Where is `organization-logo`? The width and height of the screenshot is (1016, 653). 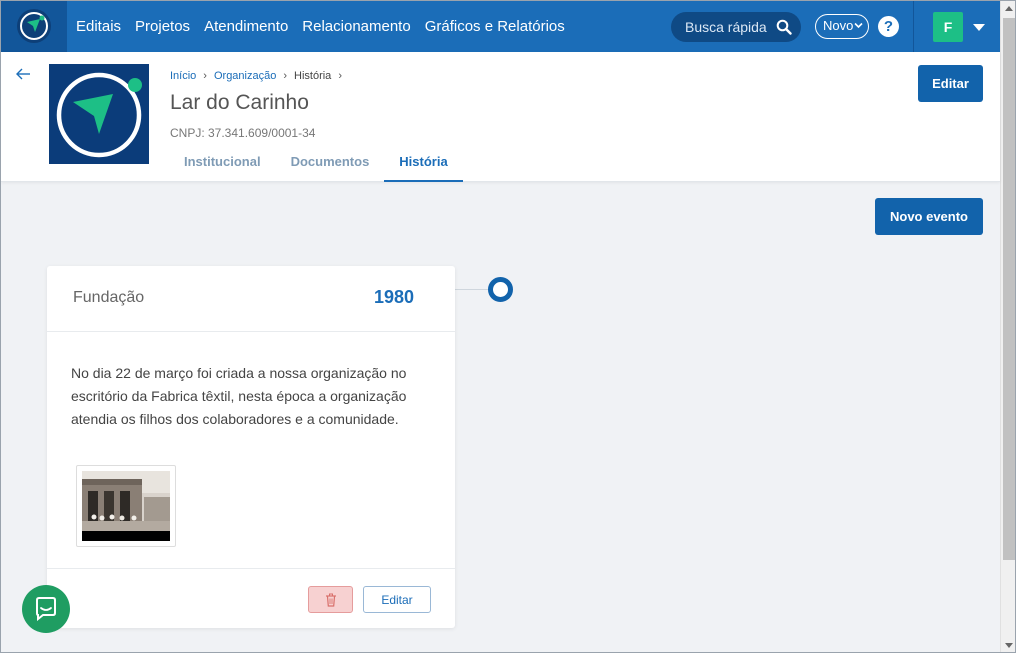 organization-logo is located at coordinates (99, 114).